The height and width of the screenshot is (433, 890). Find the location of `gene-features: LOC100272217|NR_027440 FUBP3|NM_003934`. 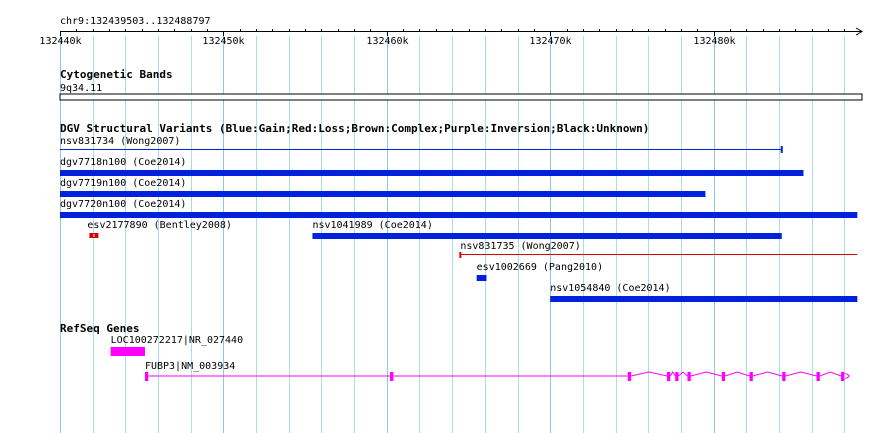

gene-features: LOC100272217|NR_027440 FUBP3|NM_003934 is located at coordinates (480, 358).